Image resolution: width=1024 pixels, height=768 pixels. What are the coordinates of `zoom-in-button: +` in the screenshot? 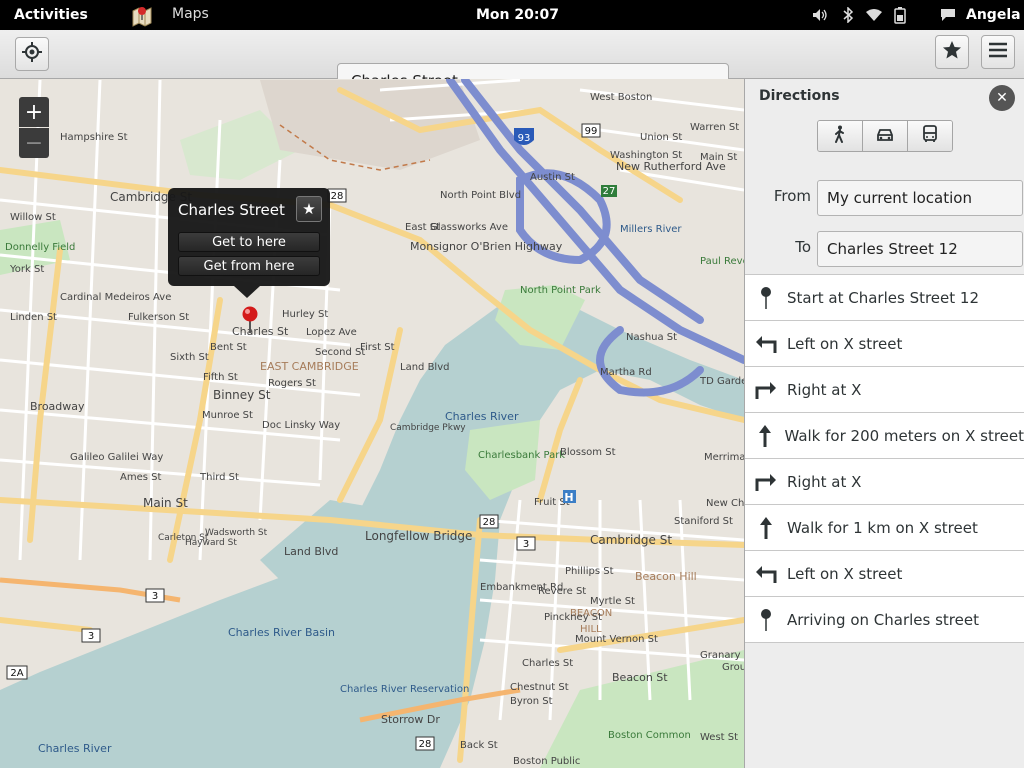 It's located at (34, 112).